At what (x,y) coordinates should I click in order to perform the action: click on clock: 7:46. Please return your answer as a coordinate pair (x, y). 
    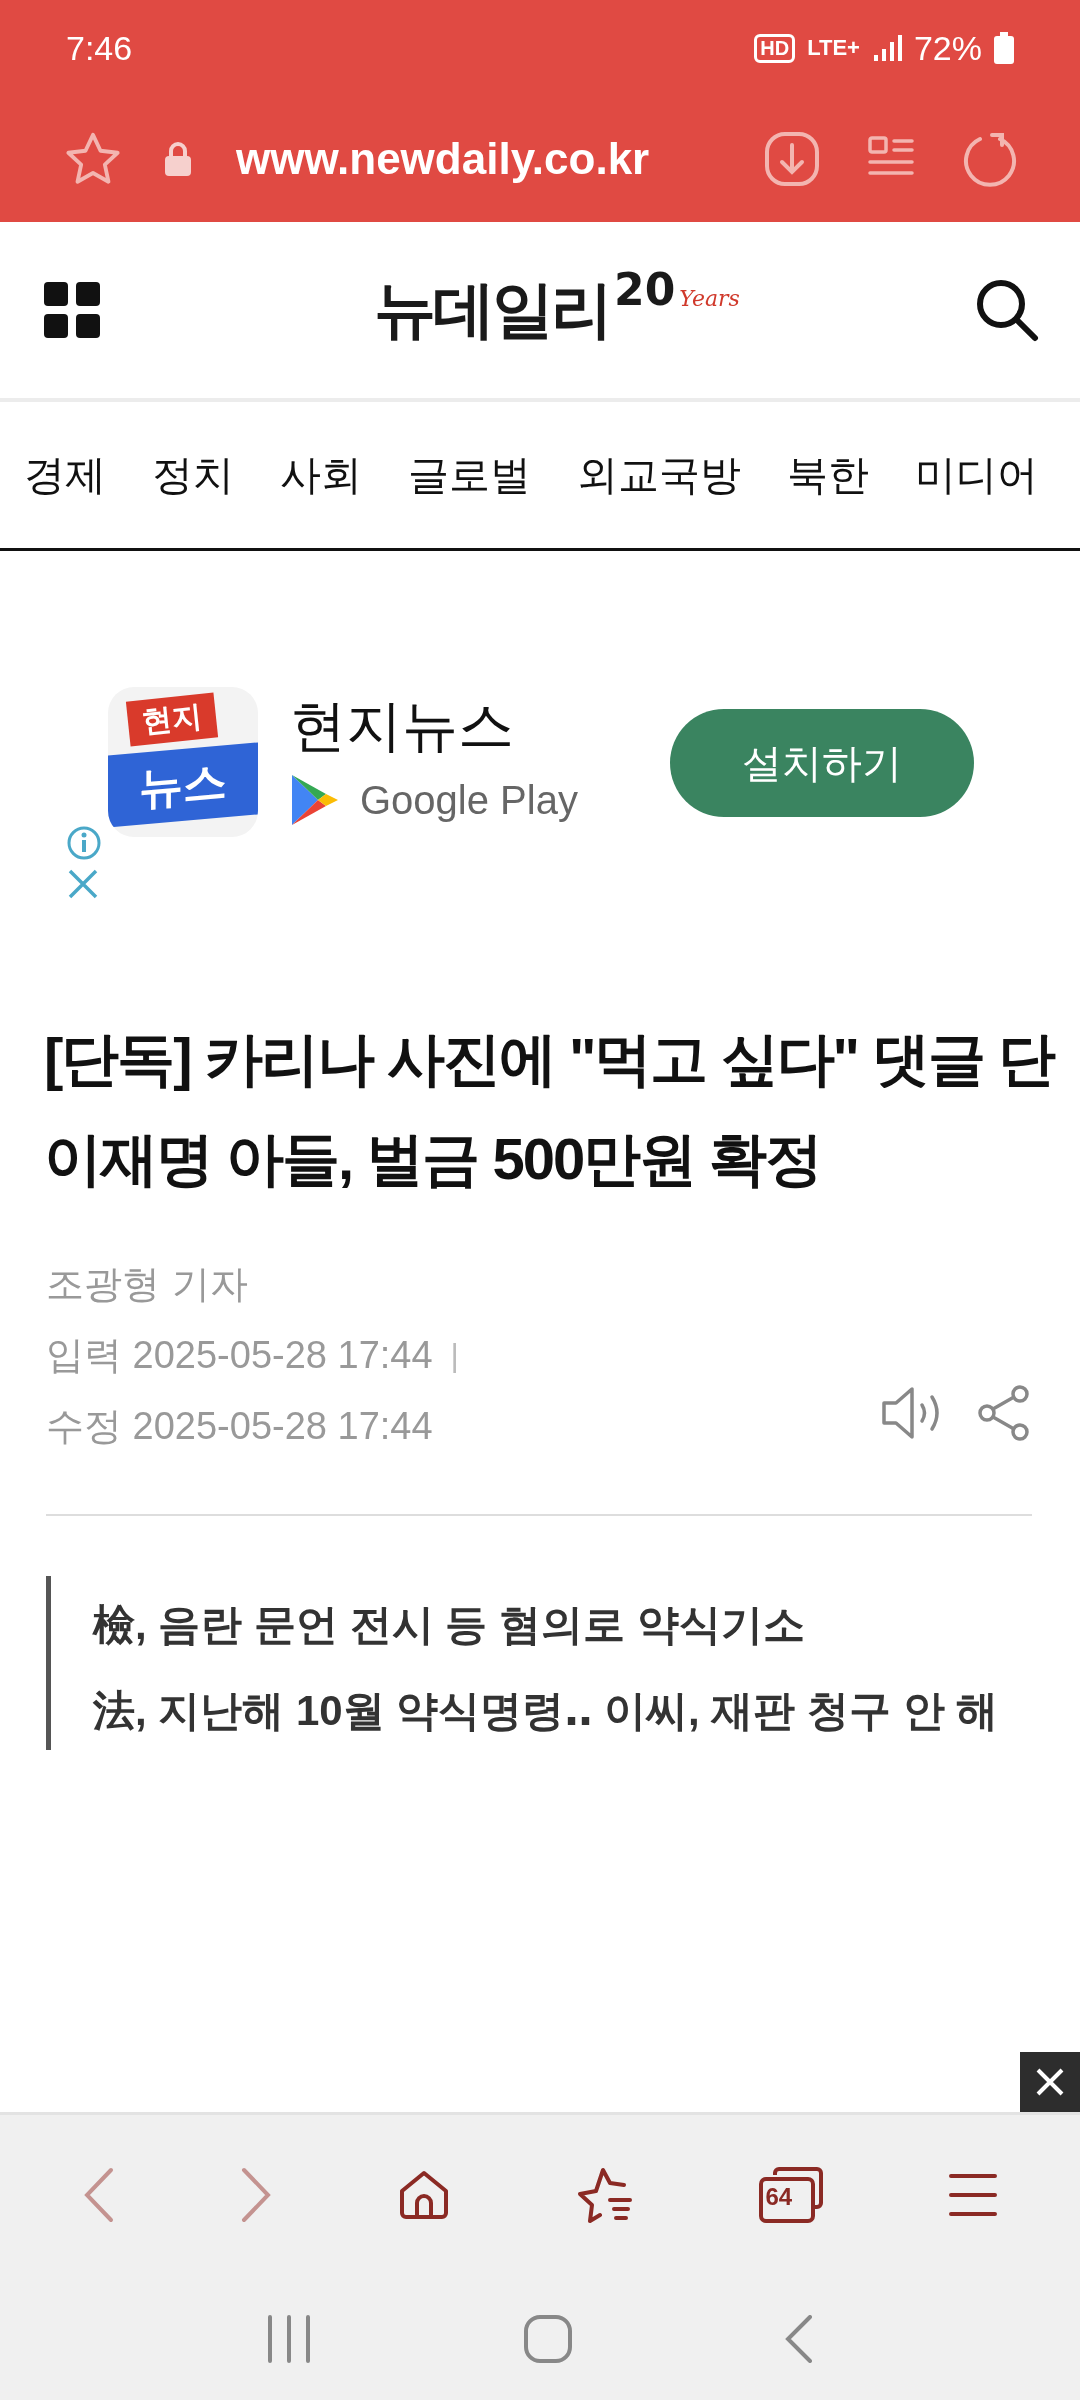
    Looking at the image, I should click on (99, 48).